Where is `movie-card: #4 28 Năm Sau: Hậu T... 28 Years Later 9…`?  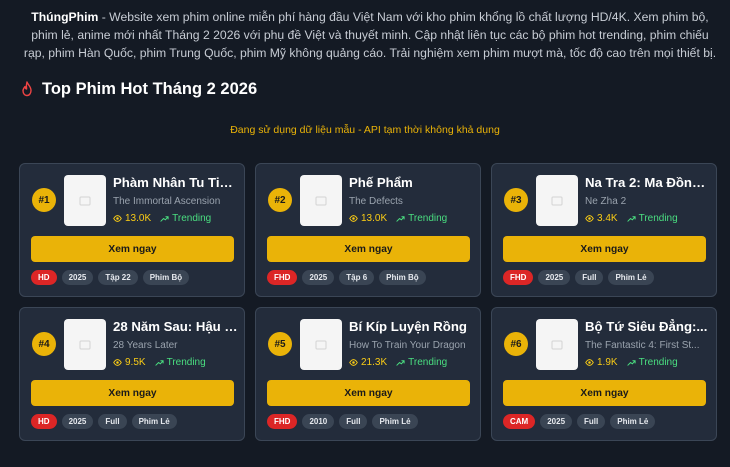
movie-card: #4 28 Năm Sau: Hậu T... 28 Years Later 9… is located at coordinates (132, 374).